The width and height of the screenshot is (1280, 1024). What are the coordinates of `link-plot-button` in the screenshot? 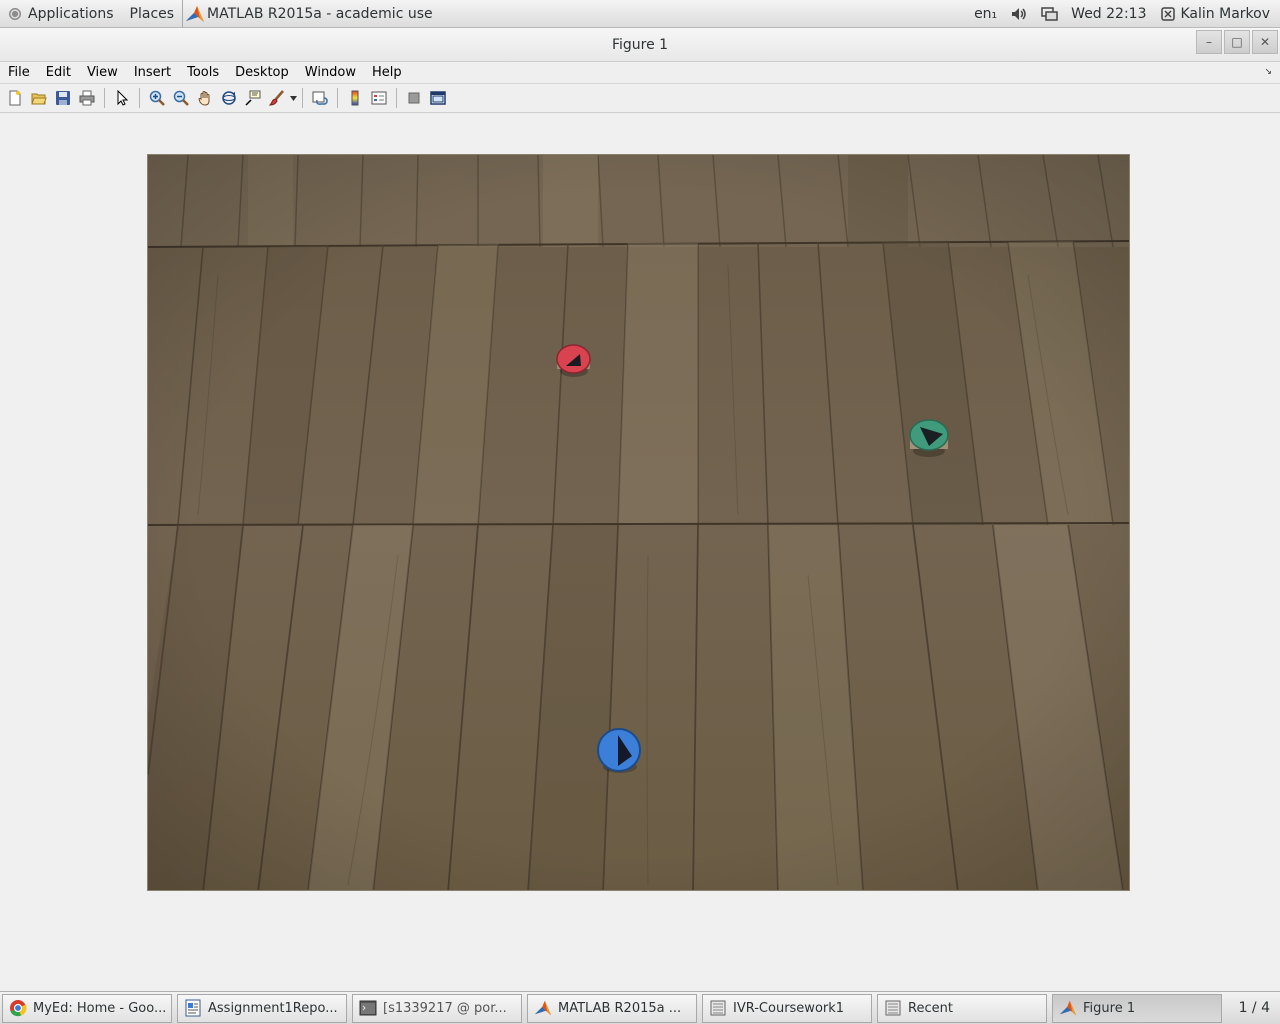 It's located at (320, 98).